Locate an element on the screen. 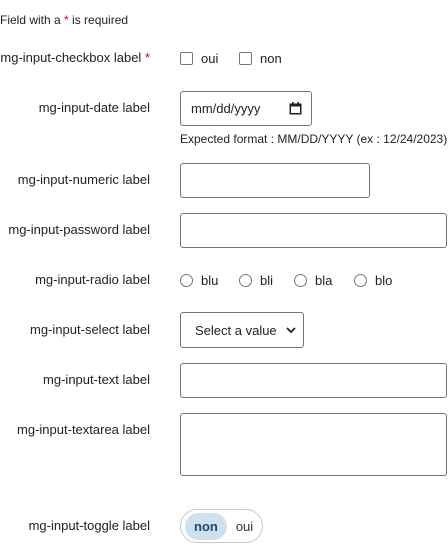  checkbox-oui-label: oui is located at coordinates (210, 59).